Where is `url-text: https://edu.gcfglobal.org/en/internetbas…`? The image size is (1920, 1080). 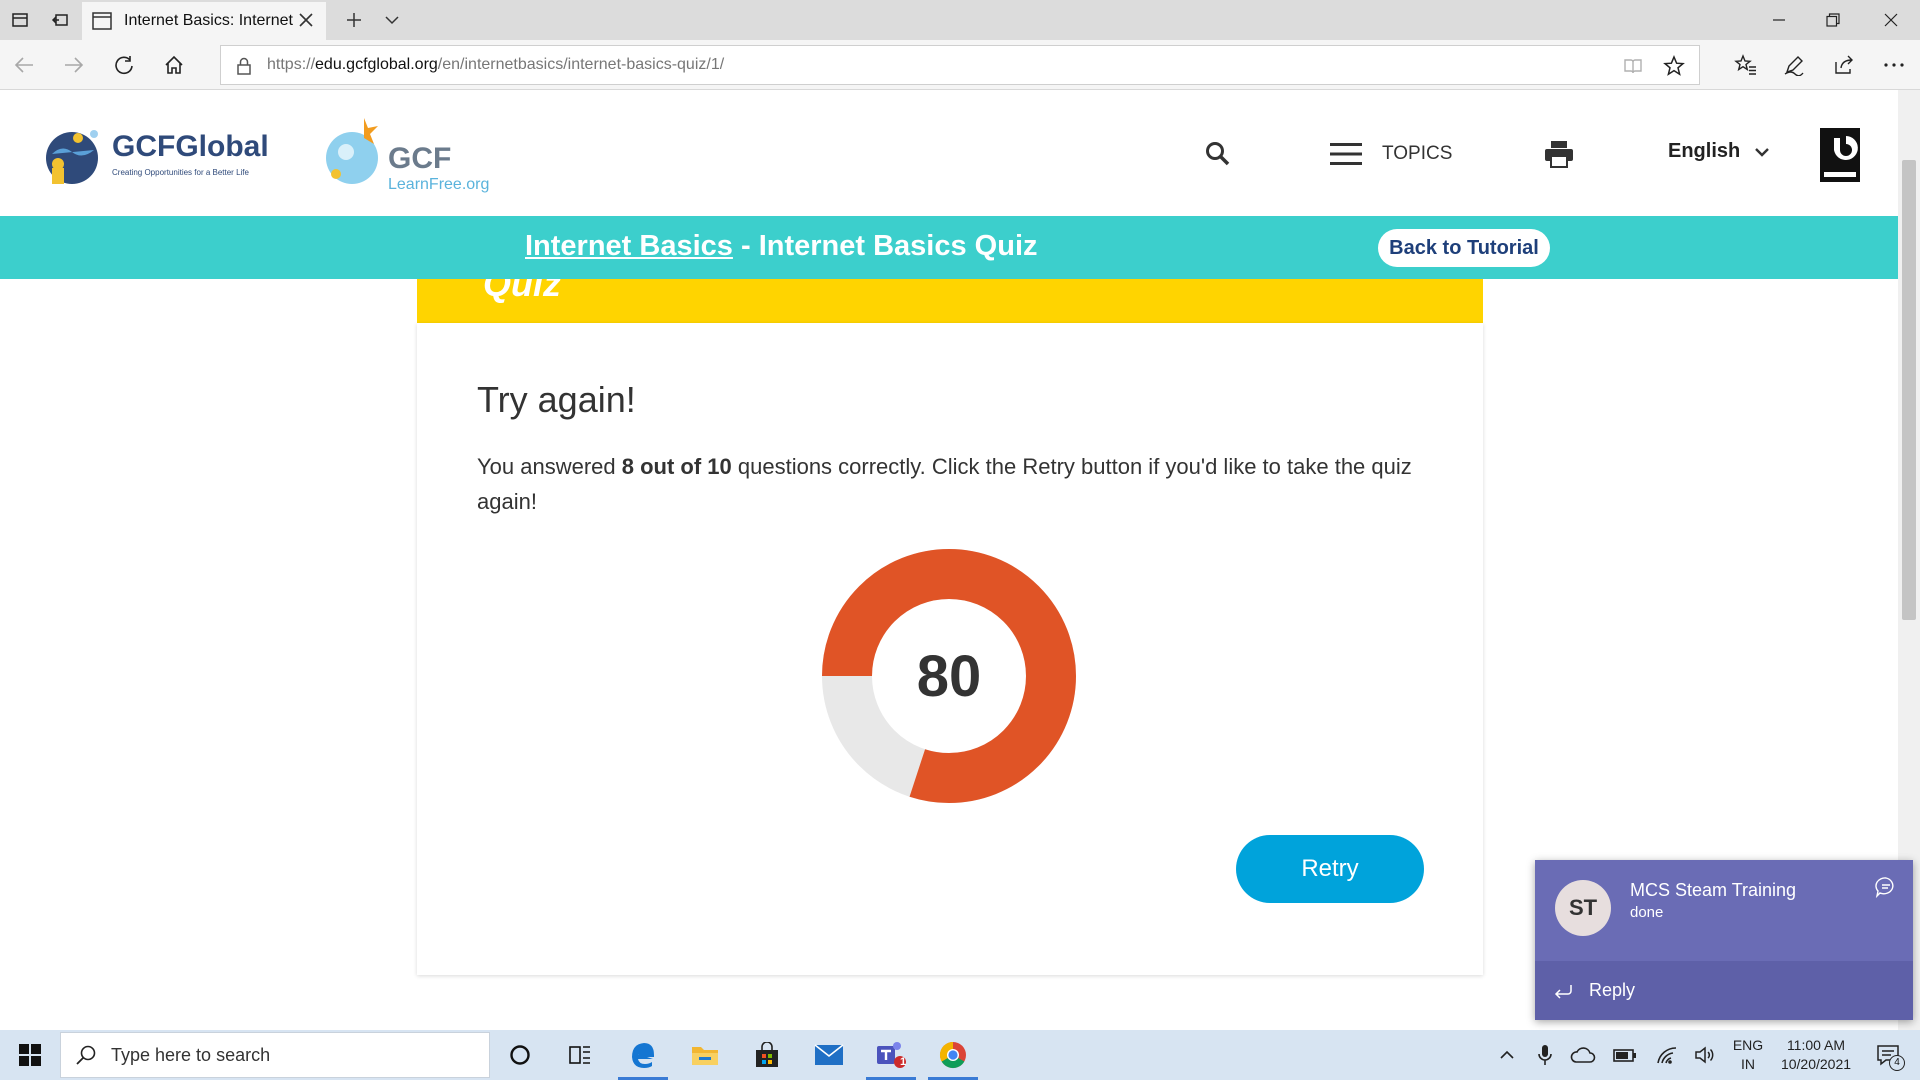
url-text: https://edu.gcfglobal.org/en/internetbas… is located at coordinates (495, 65).